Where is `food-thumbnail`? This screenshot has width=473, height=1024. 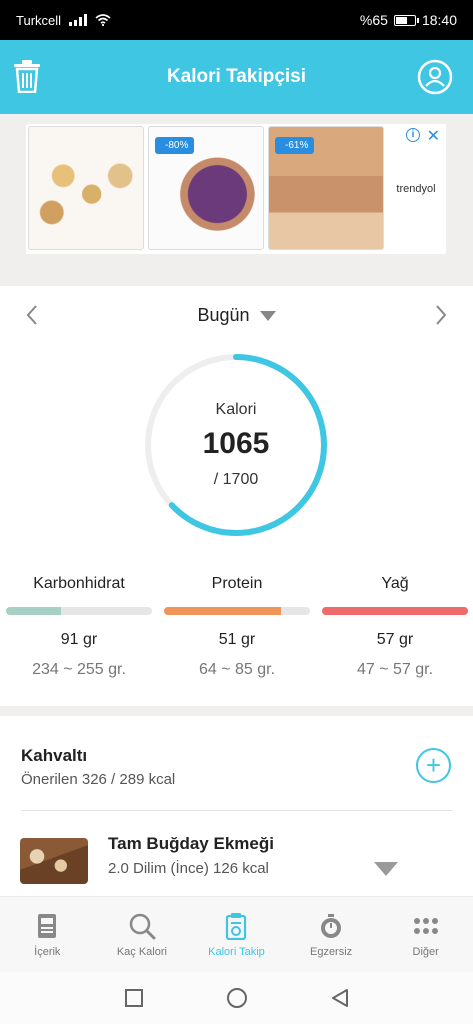 food-thumbnail is located at coordinates (54, 861).